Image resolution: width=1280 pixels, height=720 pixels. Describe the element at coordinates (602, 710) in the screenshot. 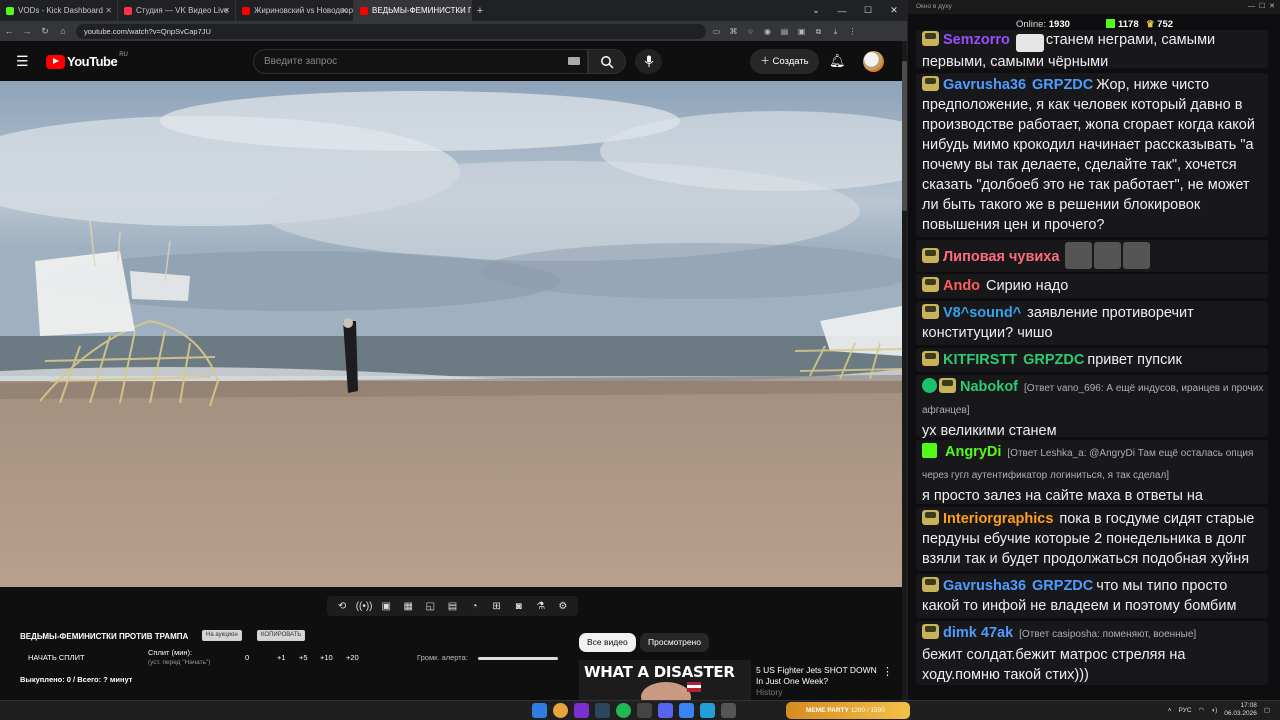

I see `steam-icon` at that location.